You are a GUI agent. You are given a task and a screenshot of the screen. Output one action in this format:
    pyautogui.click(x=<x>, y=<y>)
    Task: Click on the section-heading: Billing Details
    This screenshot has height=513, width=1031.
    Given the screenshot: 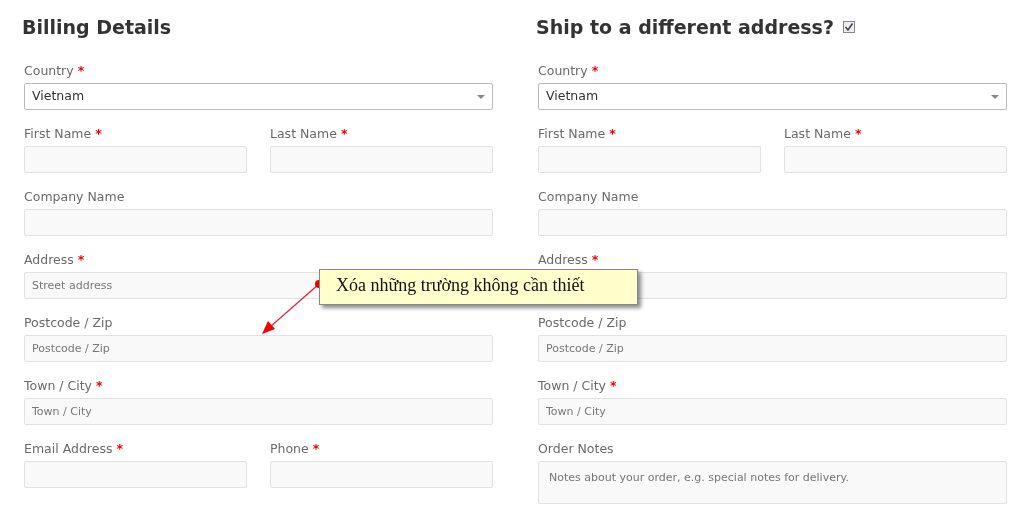 What is the action you would take?
    pyautogui.click(x=97, y=27)
    